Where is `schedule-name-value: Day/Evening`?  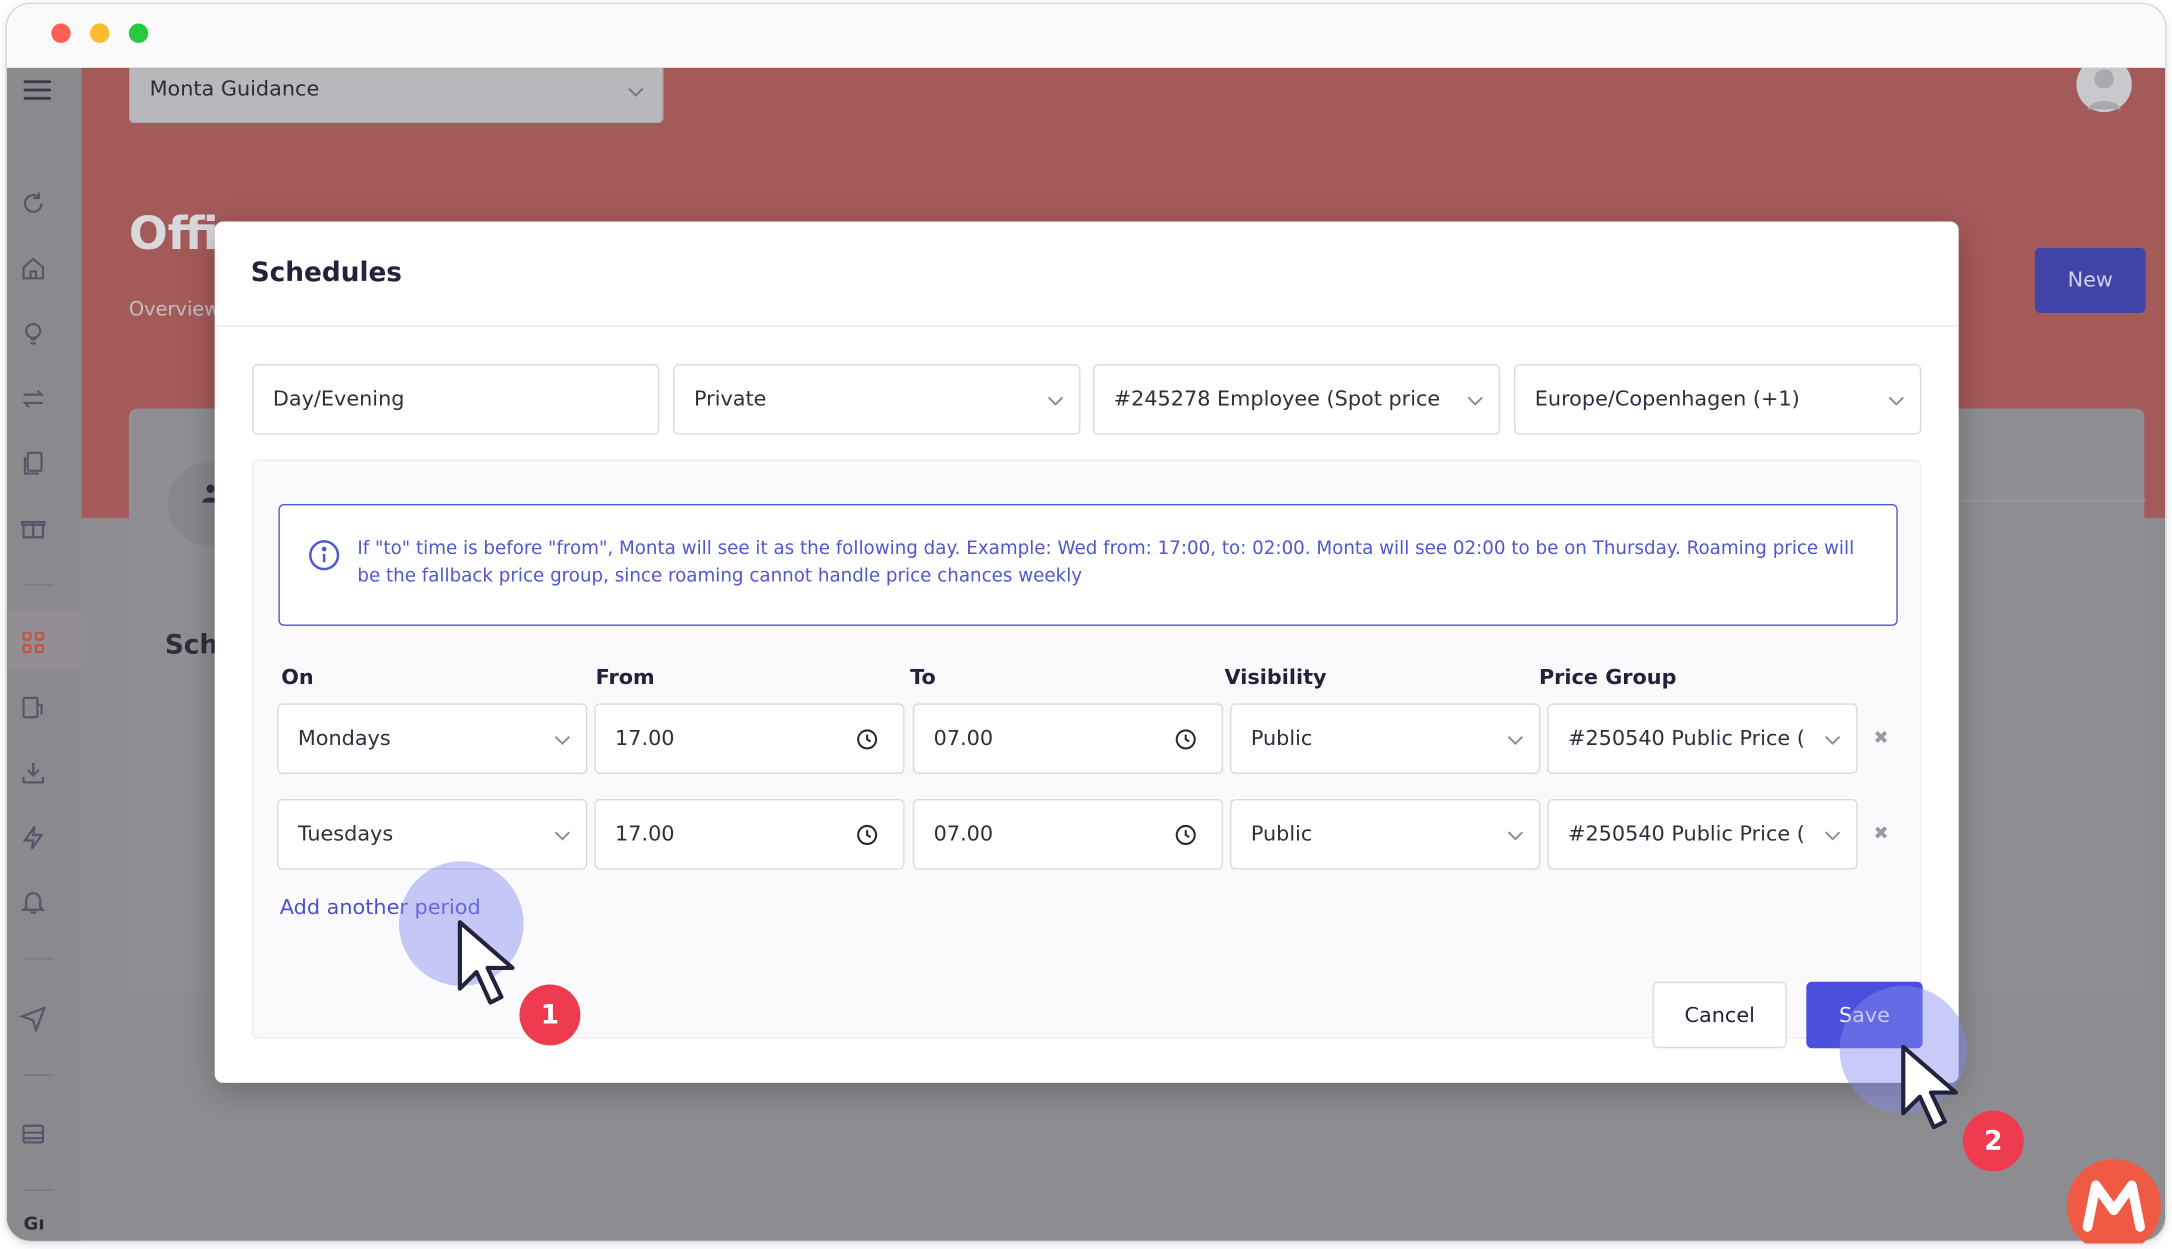 schedule-name-value: Day/Evening is located at coordinates (338, 399).